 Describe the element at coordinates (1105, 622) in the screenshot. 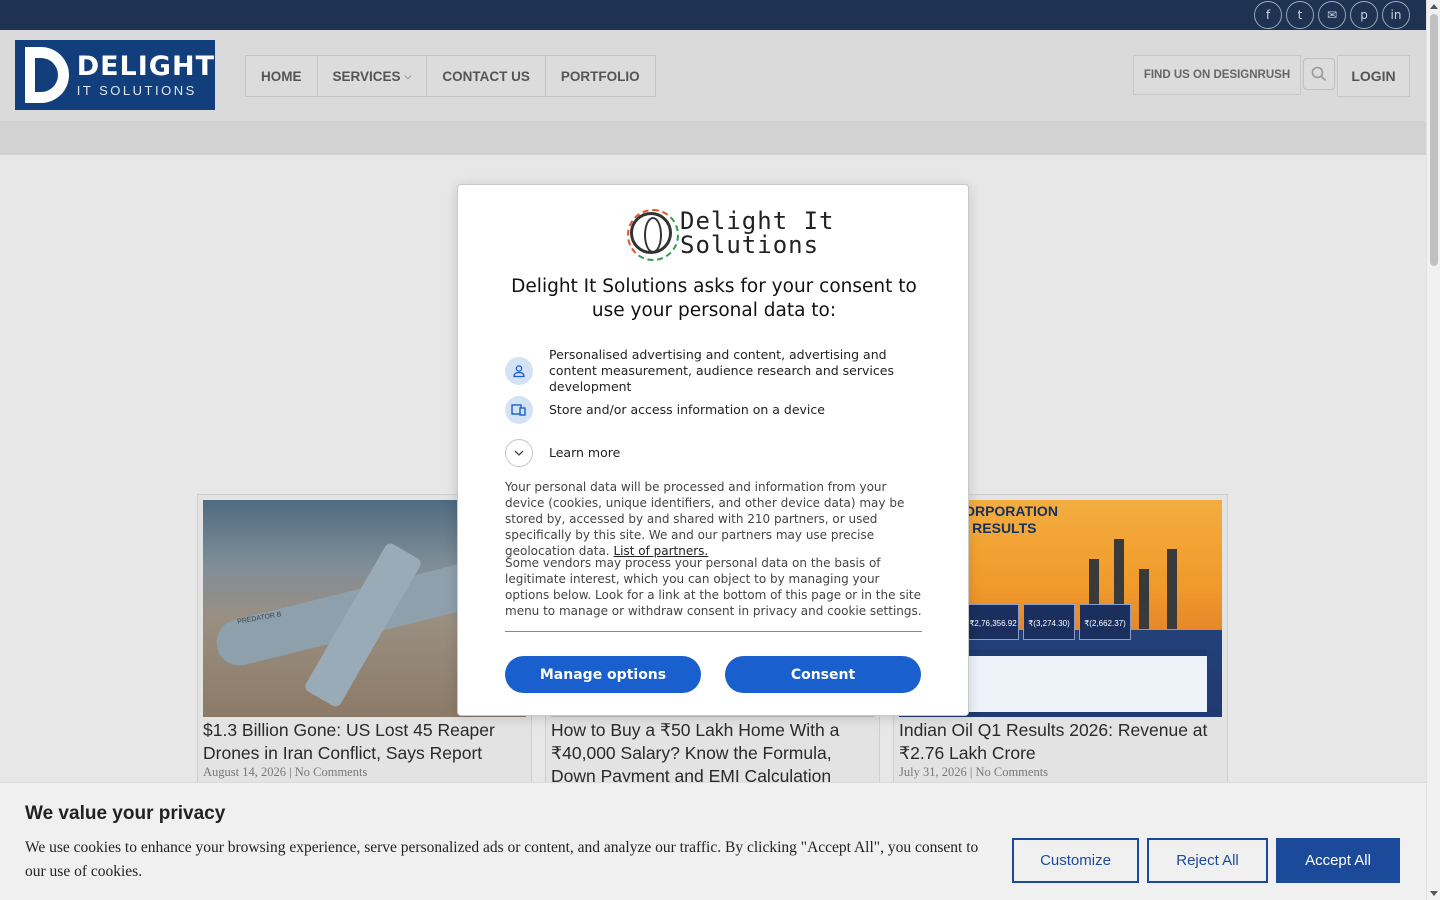

I see `image-stat: ₹(2,662.37)` at that location.